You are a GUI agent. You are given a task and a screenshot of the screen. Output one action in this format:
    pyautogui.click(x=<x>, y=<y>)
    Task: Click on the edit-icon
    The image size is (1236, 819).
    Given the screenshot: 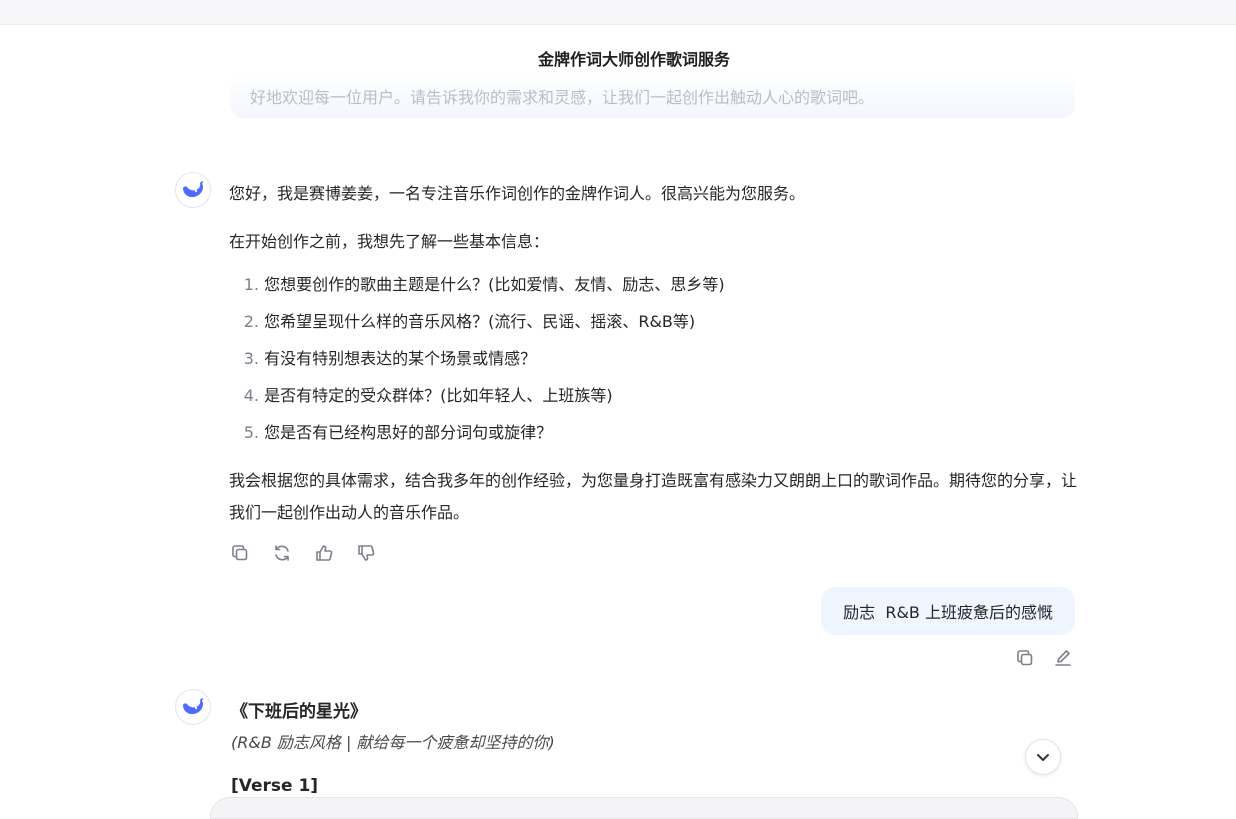 What is the action you would take?
    pyautogui.click(x=1063, y=658)
    